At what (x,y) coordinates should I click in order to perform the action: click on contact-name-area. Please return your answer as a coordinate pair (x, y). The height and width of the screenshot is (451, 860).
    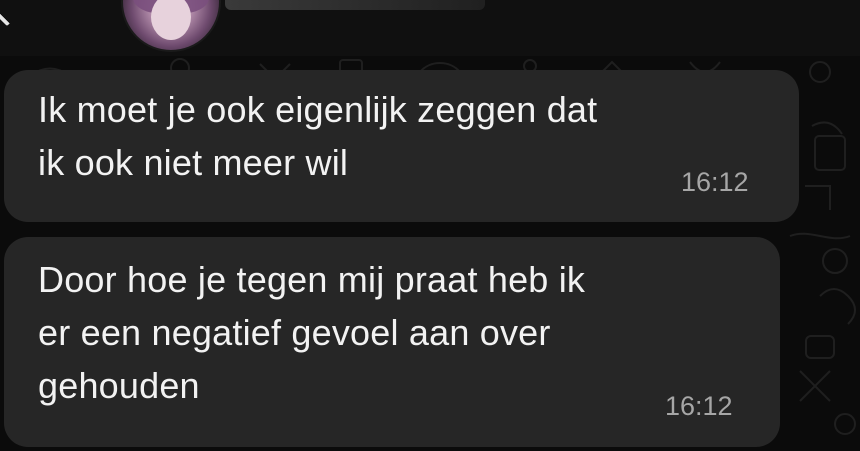
    Looking at the image, I should click on (355, 5).